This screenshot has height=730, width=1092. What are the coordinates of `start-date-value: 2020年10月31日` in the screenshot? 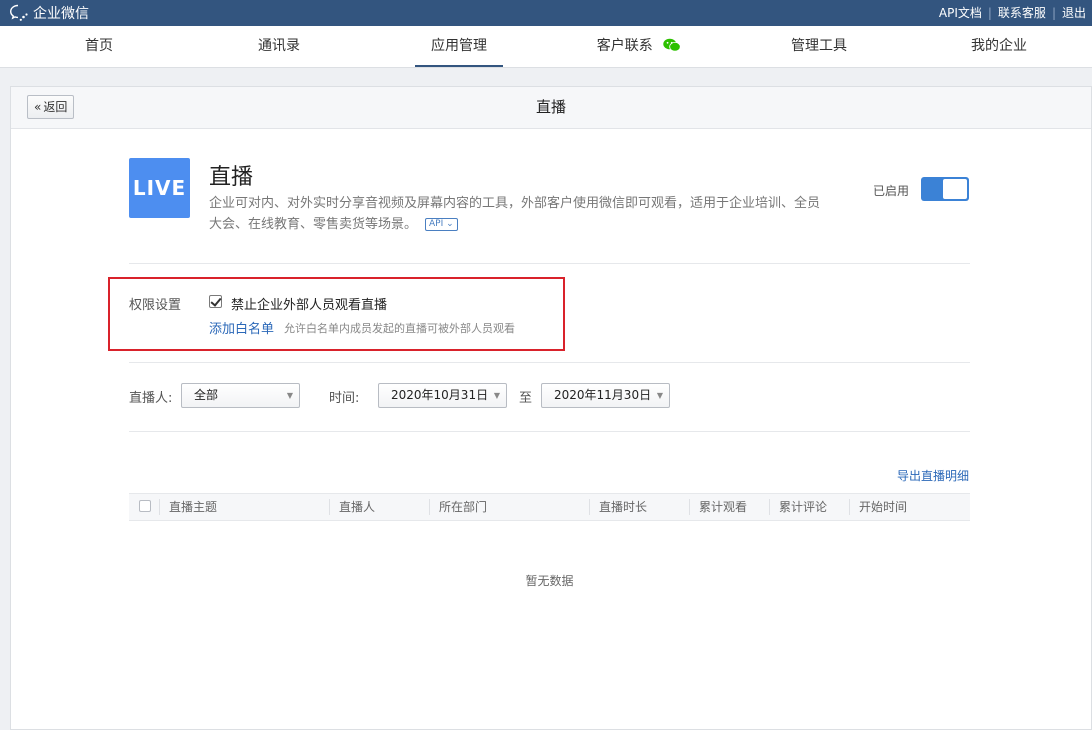 It's located at (440, 395).